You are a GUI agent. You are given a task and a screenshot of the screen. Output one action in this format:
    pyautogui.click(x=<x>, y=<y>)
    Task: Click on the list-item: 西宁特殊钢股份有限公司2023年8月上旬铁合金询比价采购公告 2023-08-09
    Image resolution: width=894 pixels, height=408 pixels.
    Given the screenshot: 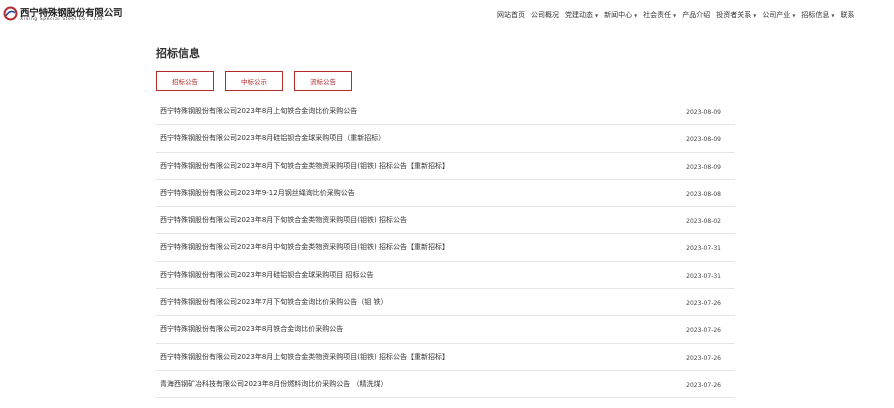 What is the action you would take?
    pyautogui.click(x=445, y=112)
    